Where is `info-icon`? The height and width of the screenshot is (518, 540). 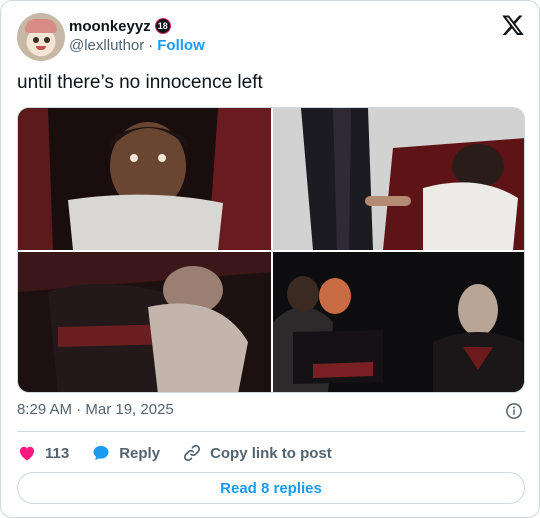 info-icon is located at coordinates (514, 411).